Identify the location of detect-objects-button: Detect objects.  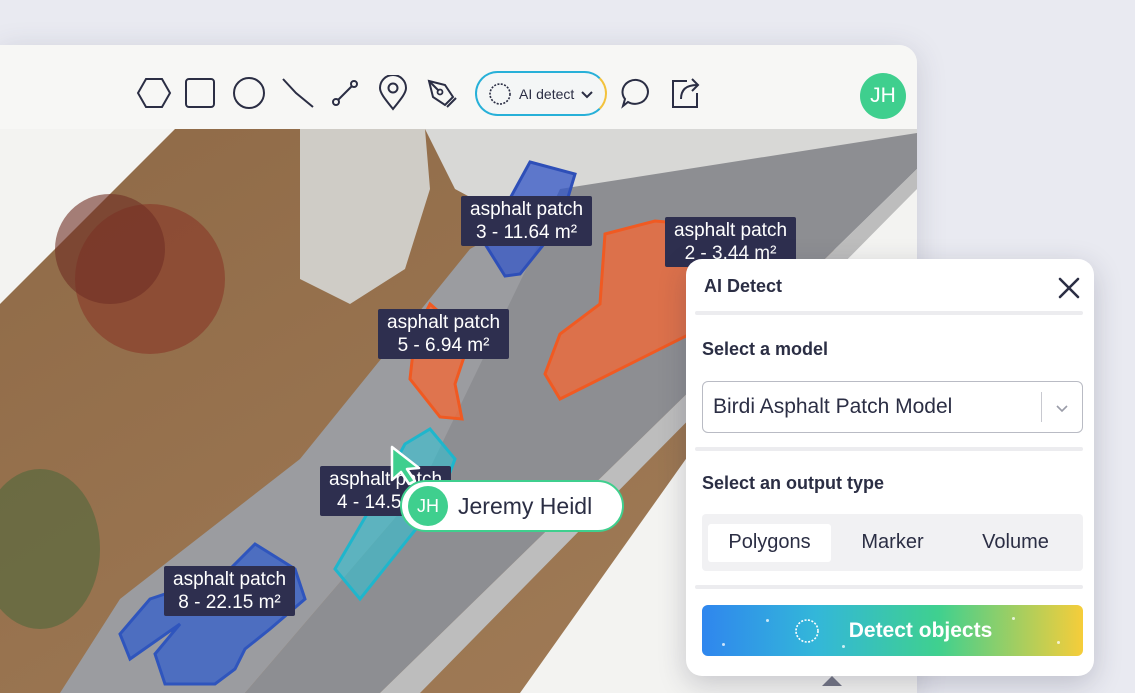
(892, 630).